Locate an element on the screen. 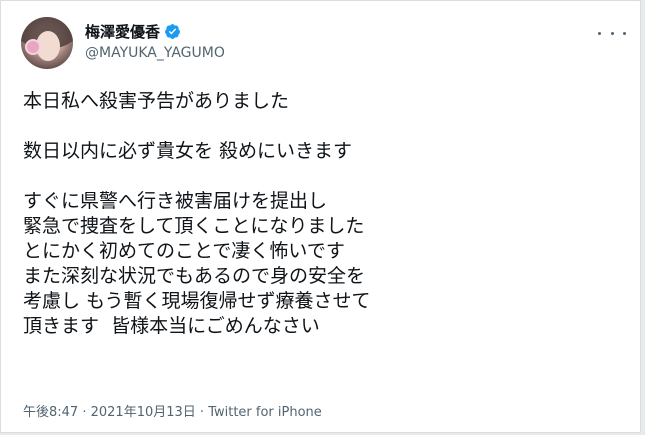  tweet-line: 数日以内に必ず貴女を 殺めにいきます is located at coordinates (188, 151).